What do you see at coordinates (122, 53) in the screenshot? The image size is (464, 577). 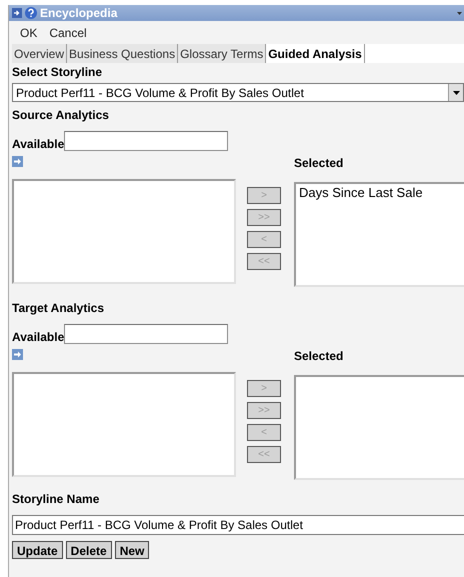 I see `tab: Business Questions` at bounding box center [122, 53].